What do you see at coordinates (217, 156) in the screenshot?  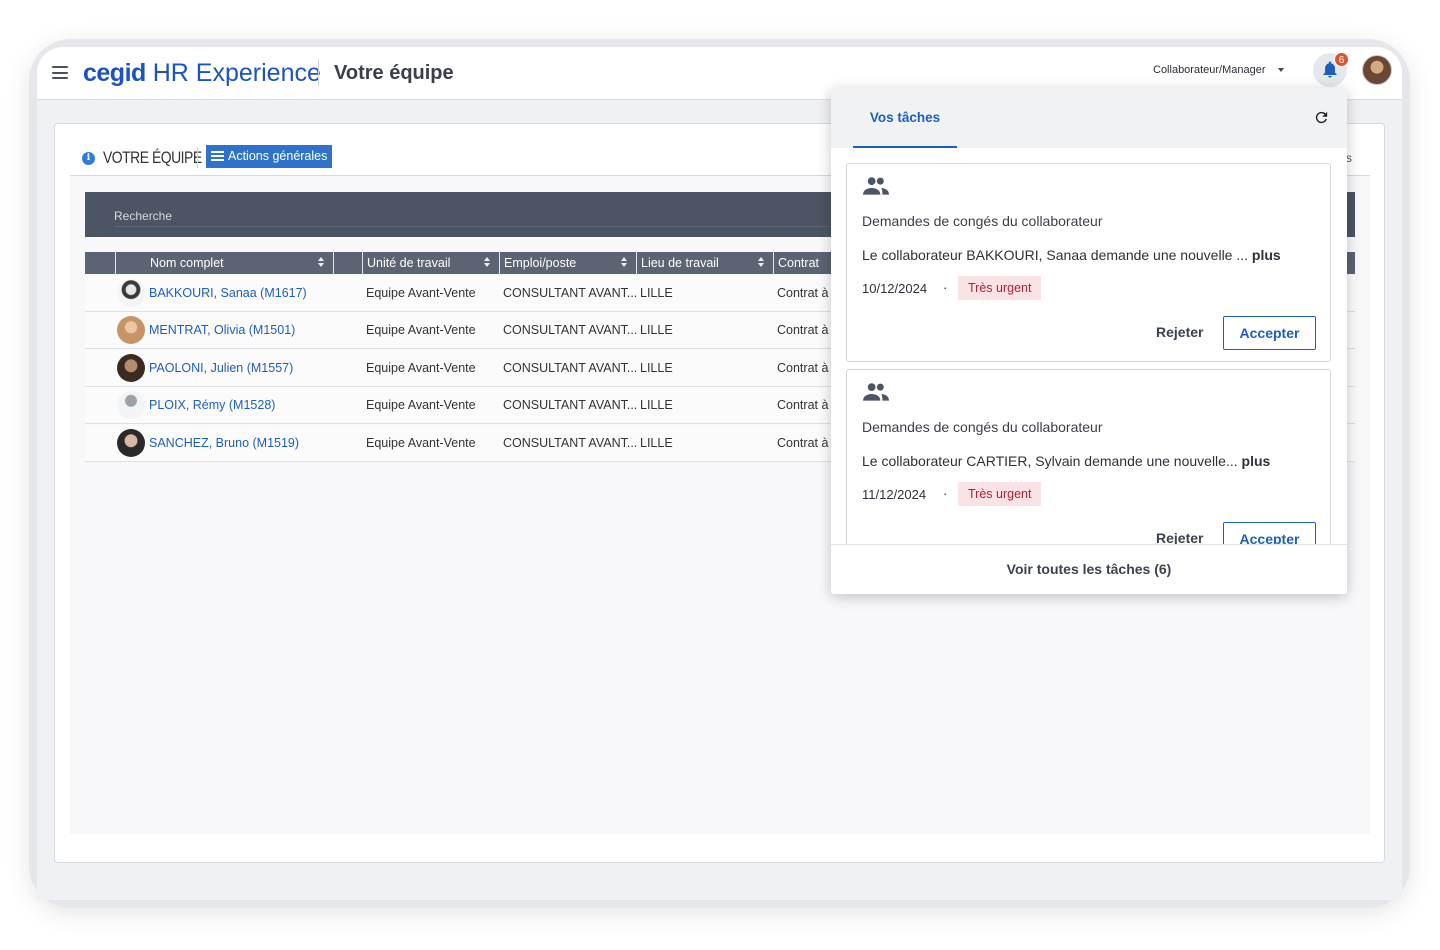 I see `list-icon` at bounding box center [217, 156].